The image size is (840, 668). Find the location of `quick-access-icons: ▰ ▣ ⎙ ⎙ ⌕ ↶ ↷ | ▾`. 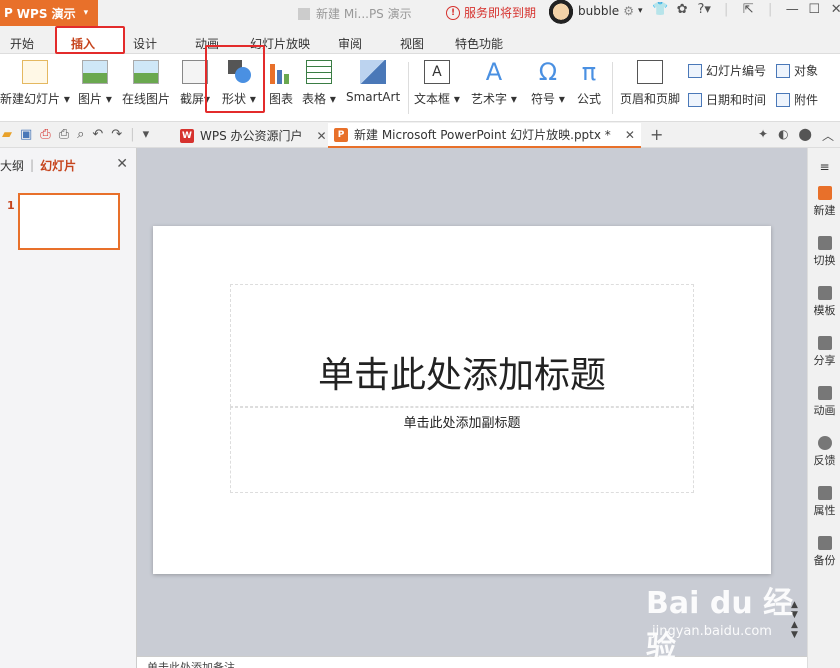

quick-access-icons: ▰ ▣ ⎙ ⎙ ⌕ ↶ ↷ | ▾ is located at coordinates (75, 134).